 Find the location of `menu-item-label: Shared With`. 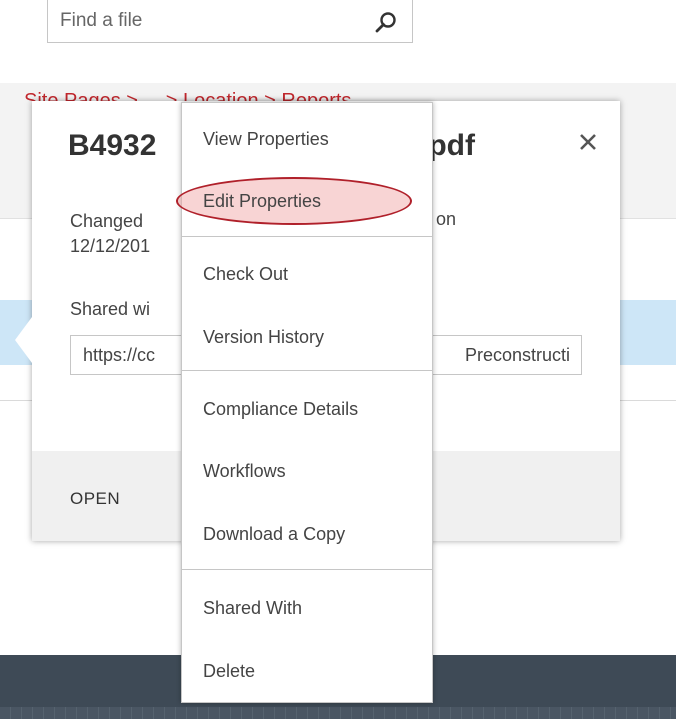

menu-item-label: Shared With is located at coordinates (253, 608).